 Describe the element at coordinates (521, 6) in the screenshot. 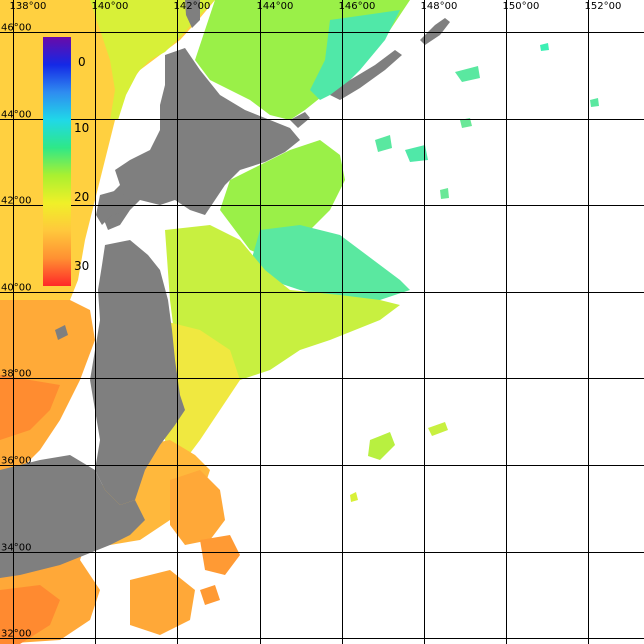

I see `longitude-label: 150°00` at that location.